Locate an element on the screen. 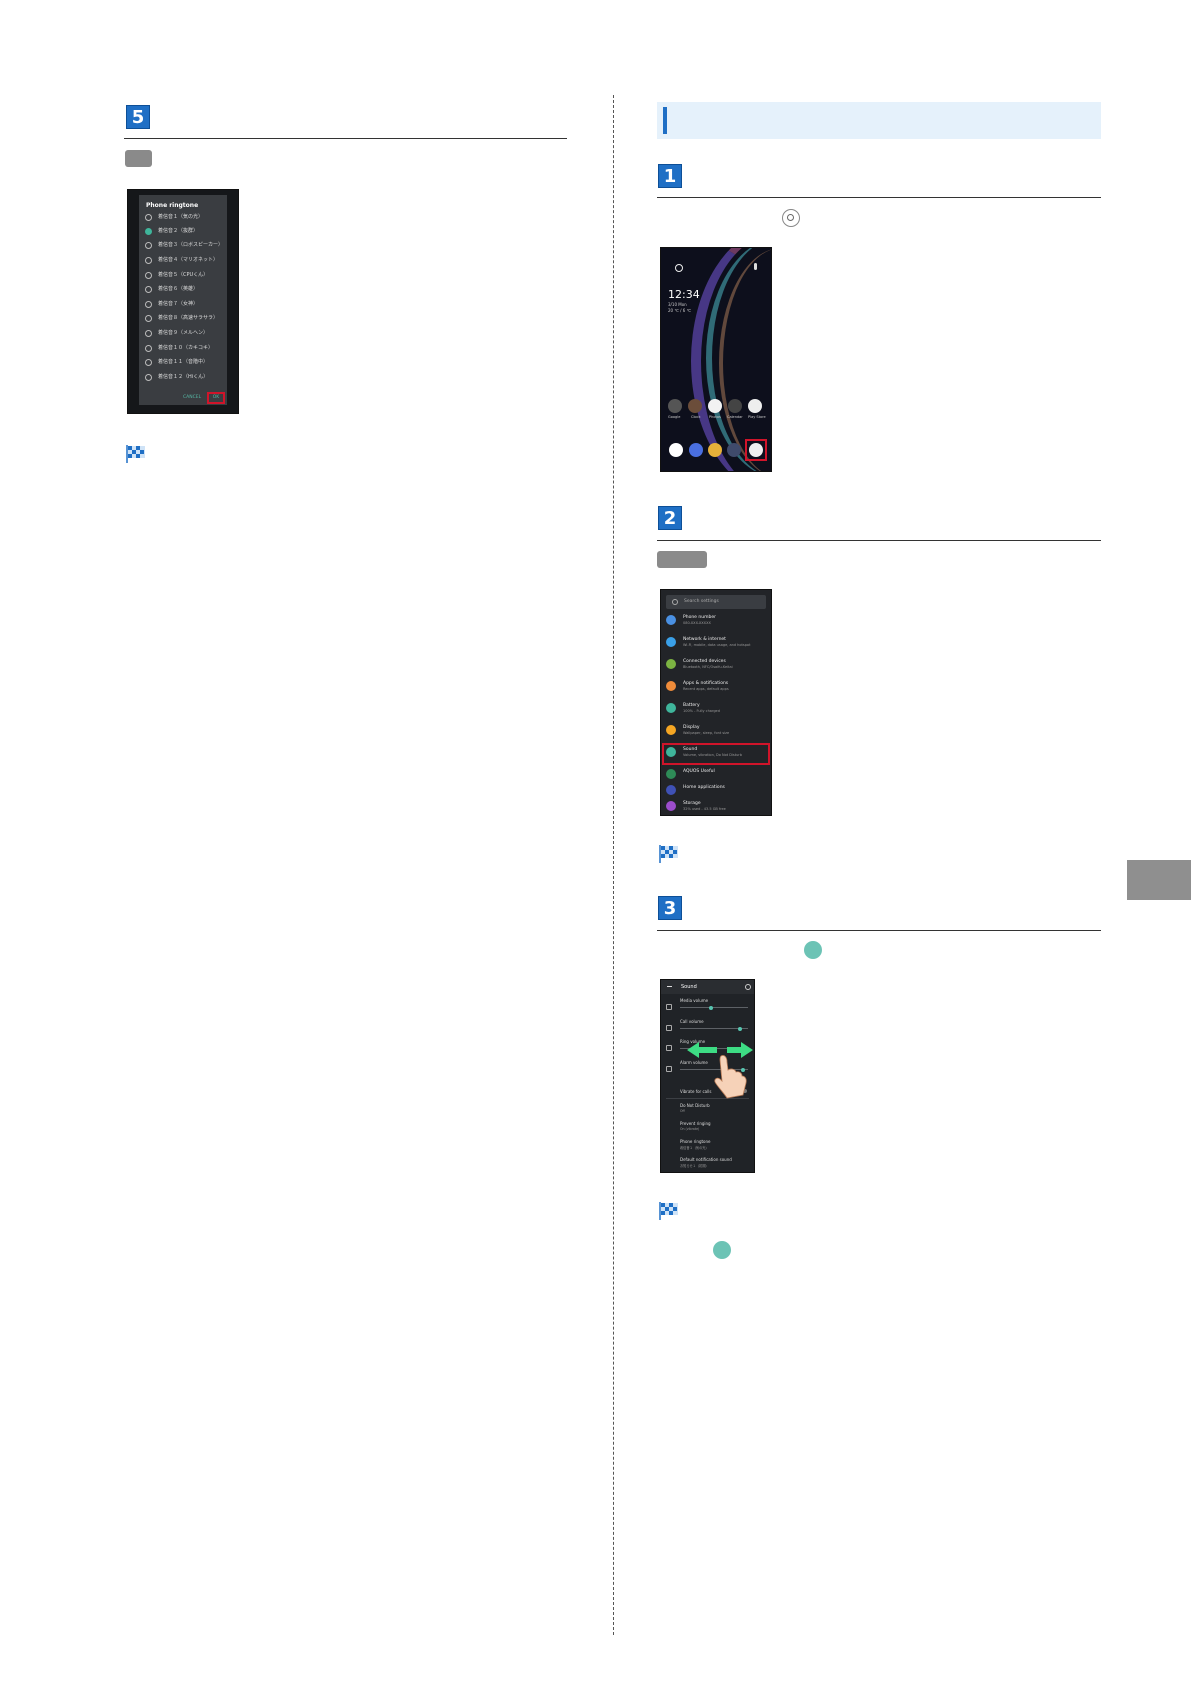 The width and height of the screenshot is (1191, 1684). settings-row-storage: Storage 32% used - 43.5 GB free is located at coordinates (716, 806).